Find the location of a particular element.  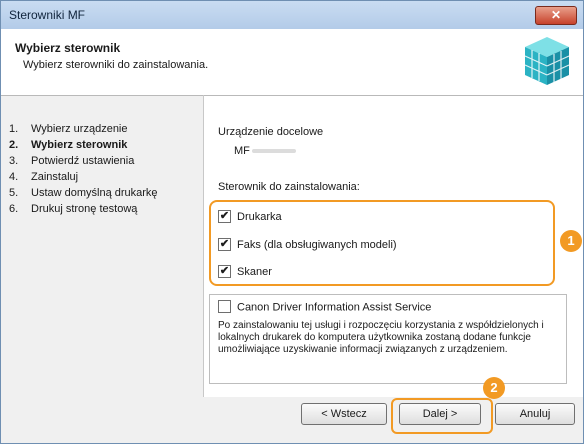

checkbox-unchecked is located at coordinates (224, 306).